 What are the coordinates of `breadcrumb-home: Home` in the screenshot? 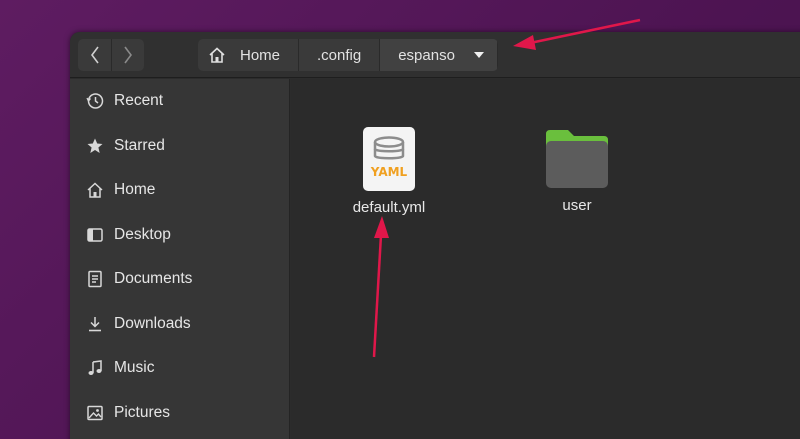 It's located at (249, 55).